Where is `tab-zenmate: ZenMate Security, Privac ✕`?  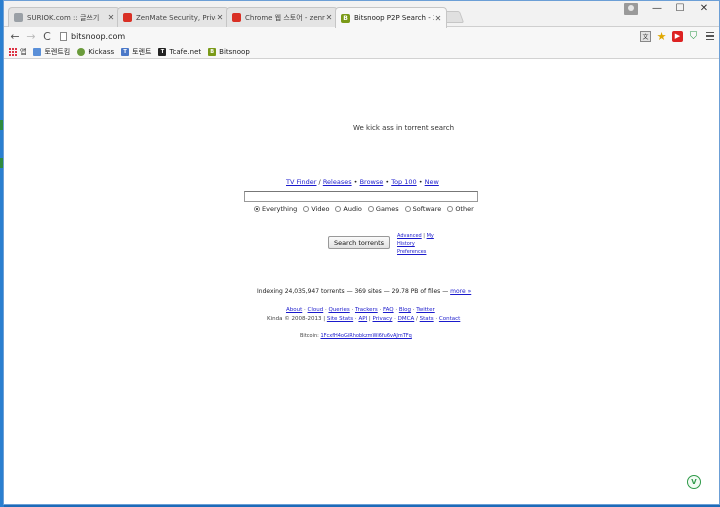 tab-zenmate: ZenMate Security, Privac ✕ is located at coordinates (173, 17).